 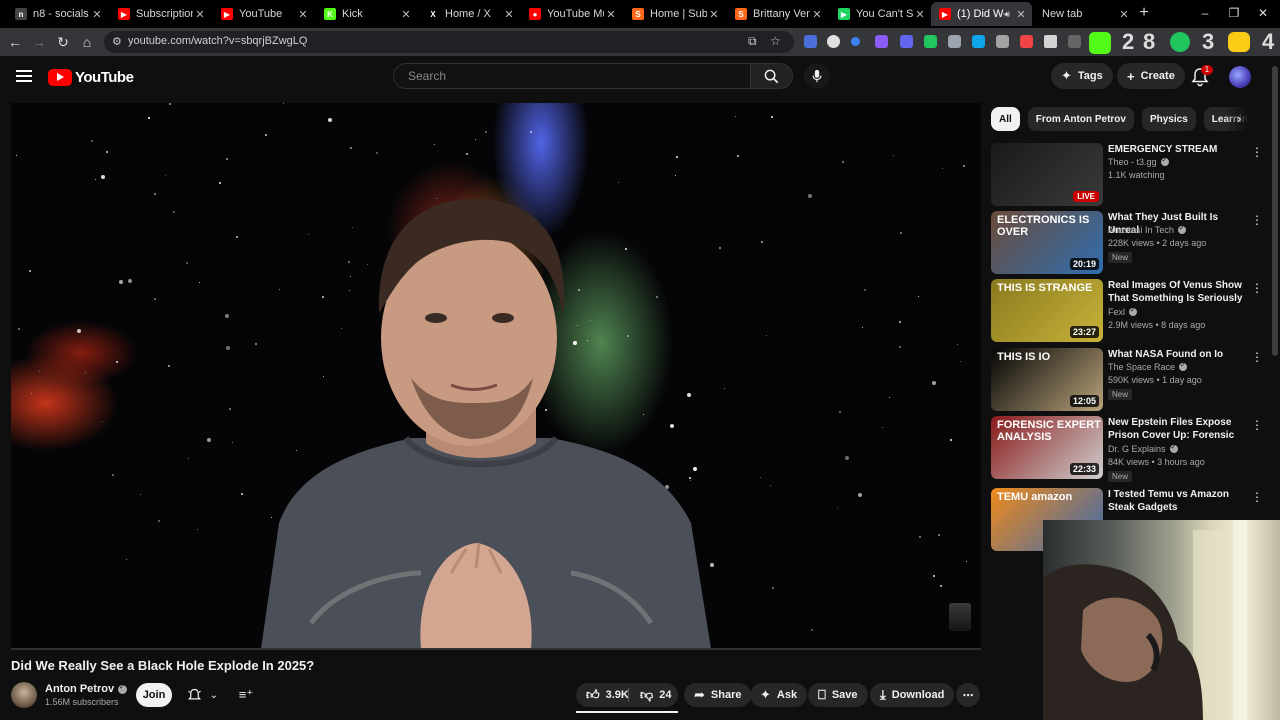 I want to click on recommended-channel-name: Dr. G Explains, so click(x=1137, y=449).